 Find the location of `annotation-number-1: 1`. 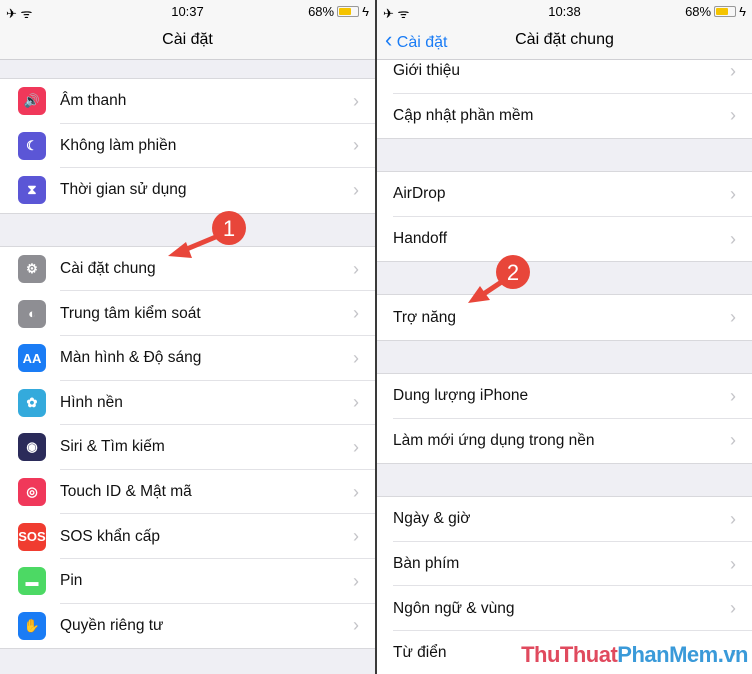

annotation-number-1: 1 is located at coordinates (229, 228).